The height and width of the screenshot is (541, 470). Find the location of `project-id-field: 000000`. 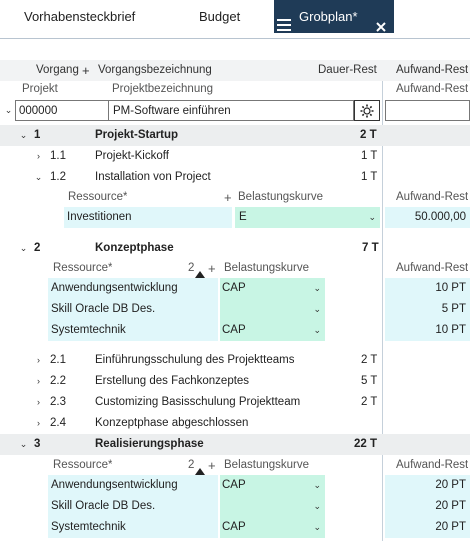

project-id-field: 000000 is located at coordinates (62, 110).